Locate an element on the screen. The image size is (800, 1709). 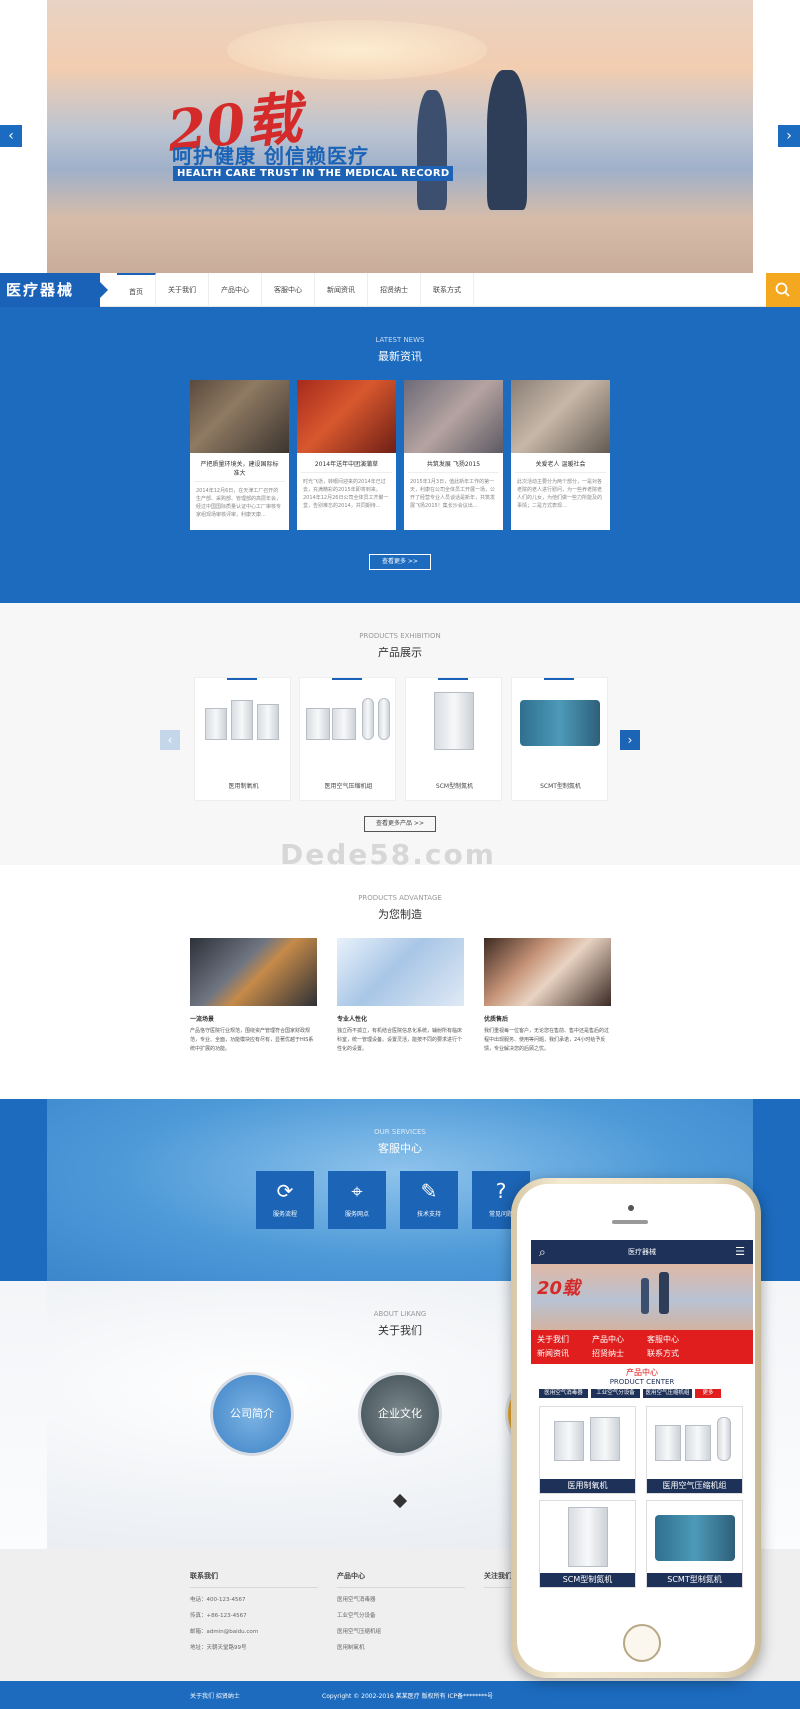
banner-slogan-en: HEALTH CARE TRUST IN THE MEDICAL RECORD is located at coordinates (313, 173).